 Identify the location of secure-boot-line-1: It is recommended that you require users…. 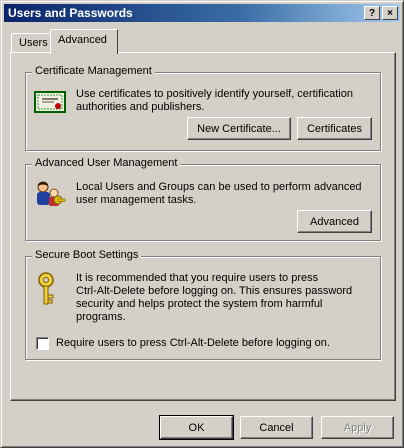
(197, 278).